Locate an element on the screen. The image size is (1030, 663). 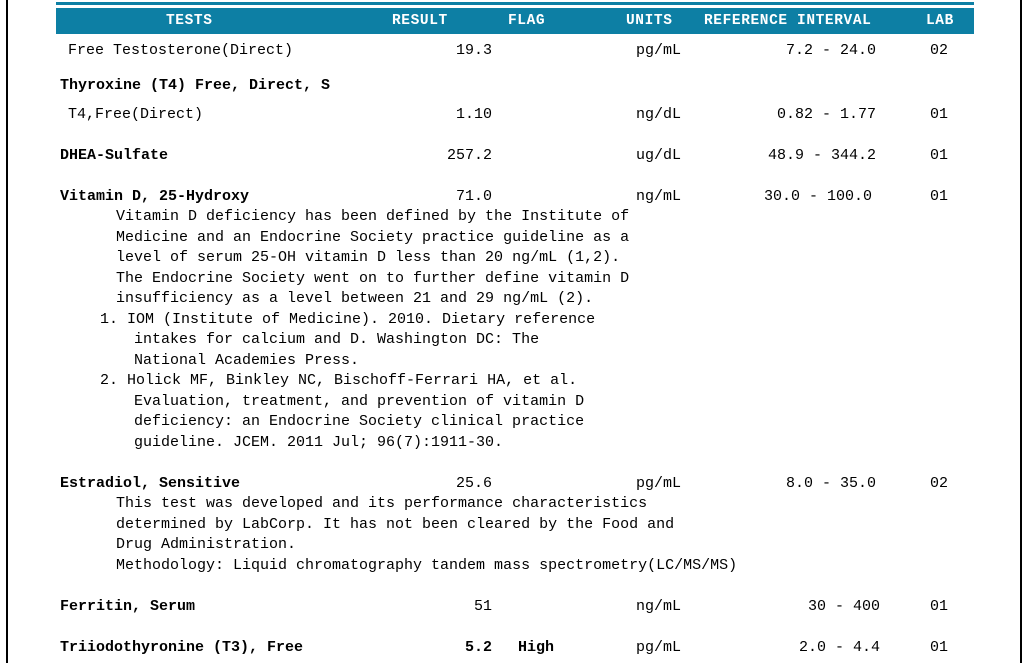
column-header-result: RESULT is located at coordinates (420, 21).